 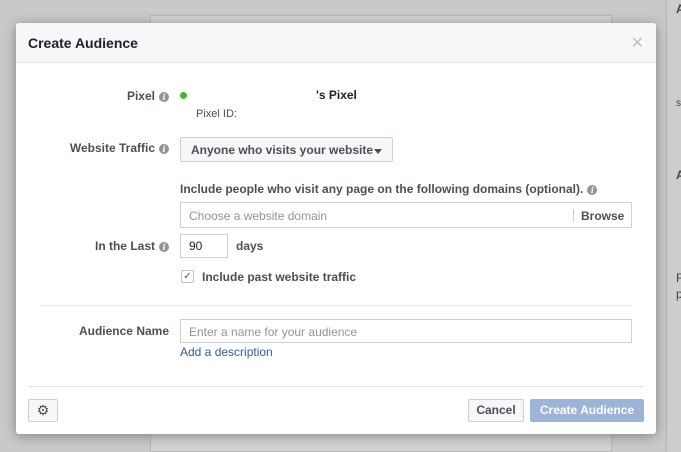 I want to click on pixel-label: Pixel, so click(x=140, y=96).